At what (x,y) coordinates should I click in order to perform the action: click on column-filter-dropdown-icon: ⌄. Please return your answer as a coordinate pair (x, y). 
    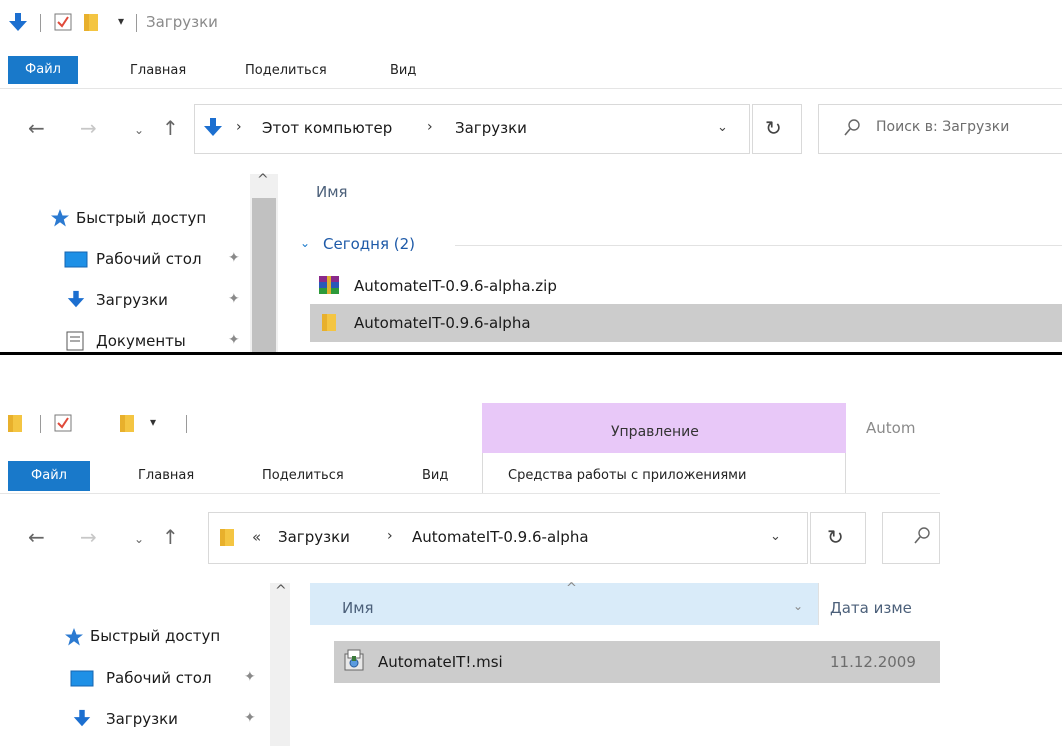
    Looking at the image, I should click on (798, 606).